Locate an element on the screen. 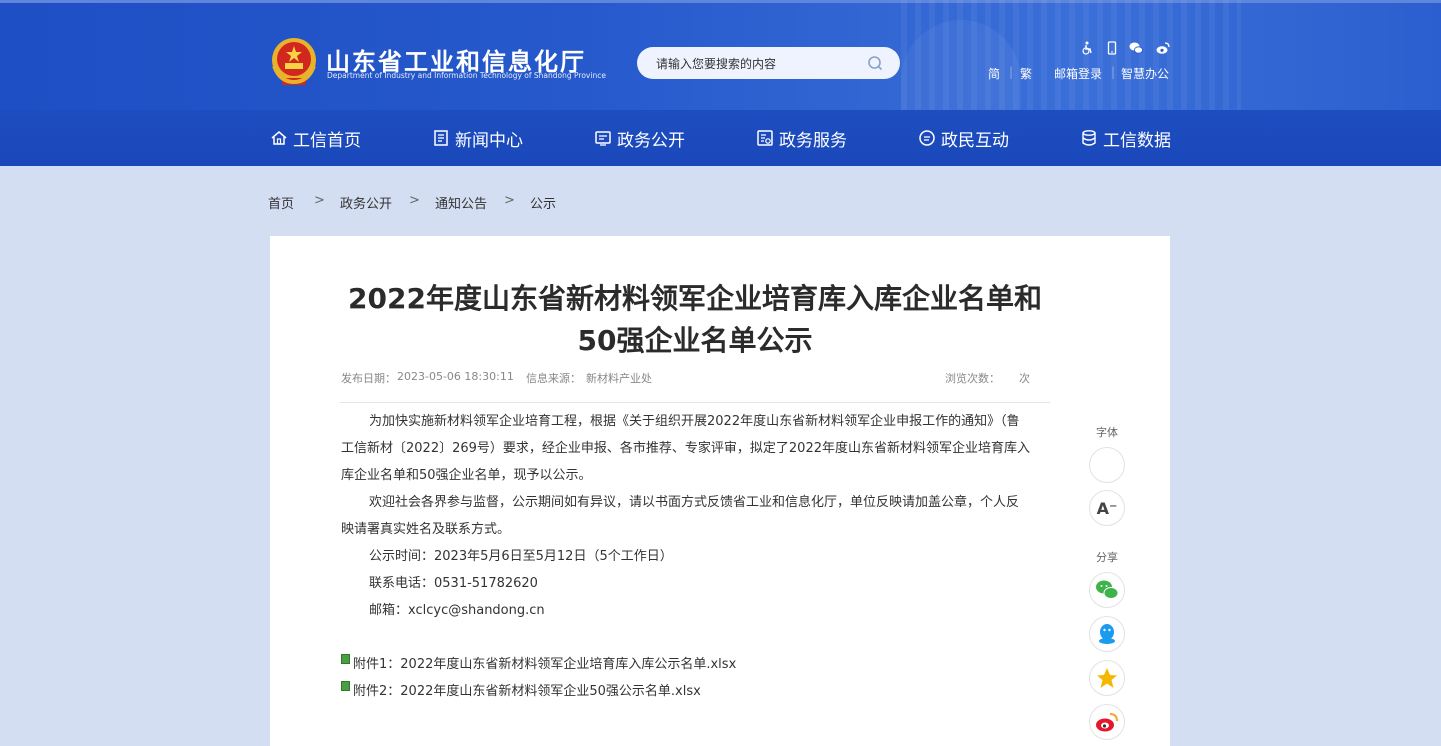 The width and height of the screenshot is (1441, 746). attachment-label: 附件2：2022年度山东省新材料领军企业50强公示名单.xlsx is located at coordinates (527, 689).